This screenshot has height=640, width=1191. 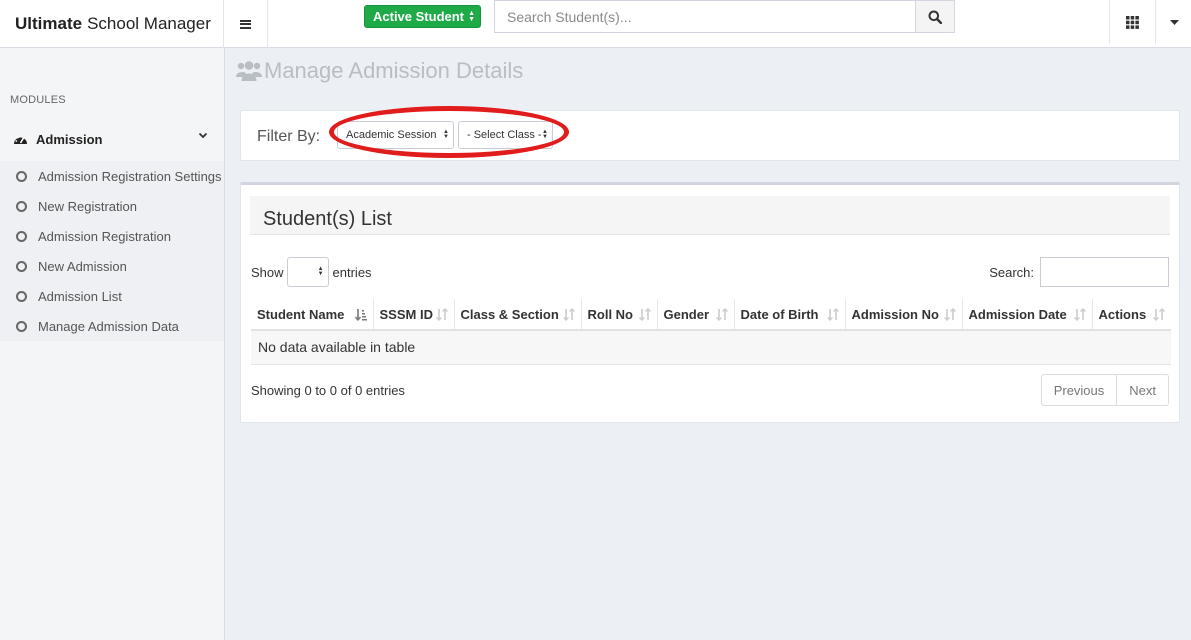 What do you see at coordinates (289, 136) in the screenshot?
I see `filter-label: Filter By:` at bounding box center [289, 136].